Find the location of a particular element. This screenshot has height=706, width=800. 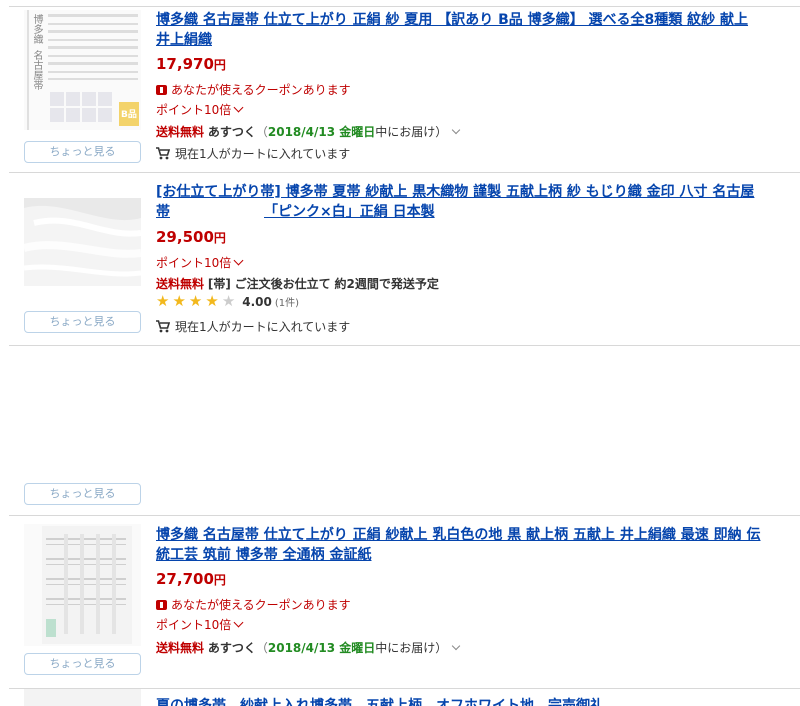

list-item: 夏の博多帯 紗献上入れ博多帯 五献上柄 オフホワイト地 完売御礼 is located at coordinates (404, 697).